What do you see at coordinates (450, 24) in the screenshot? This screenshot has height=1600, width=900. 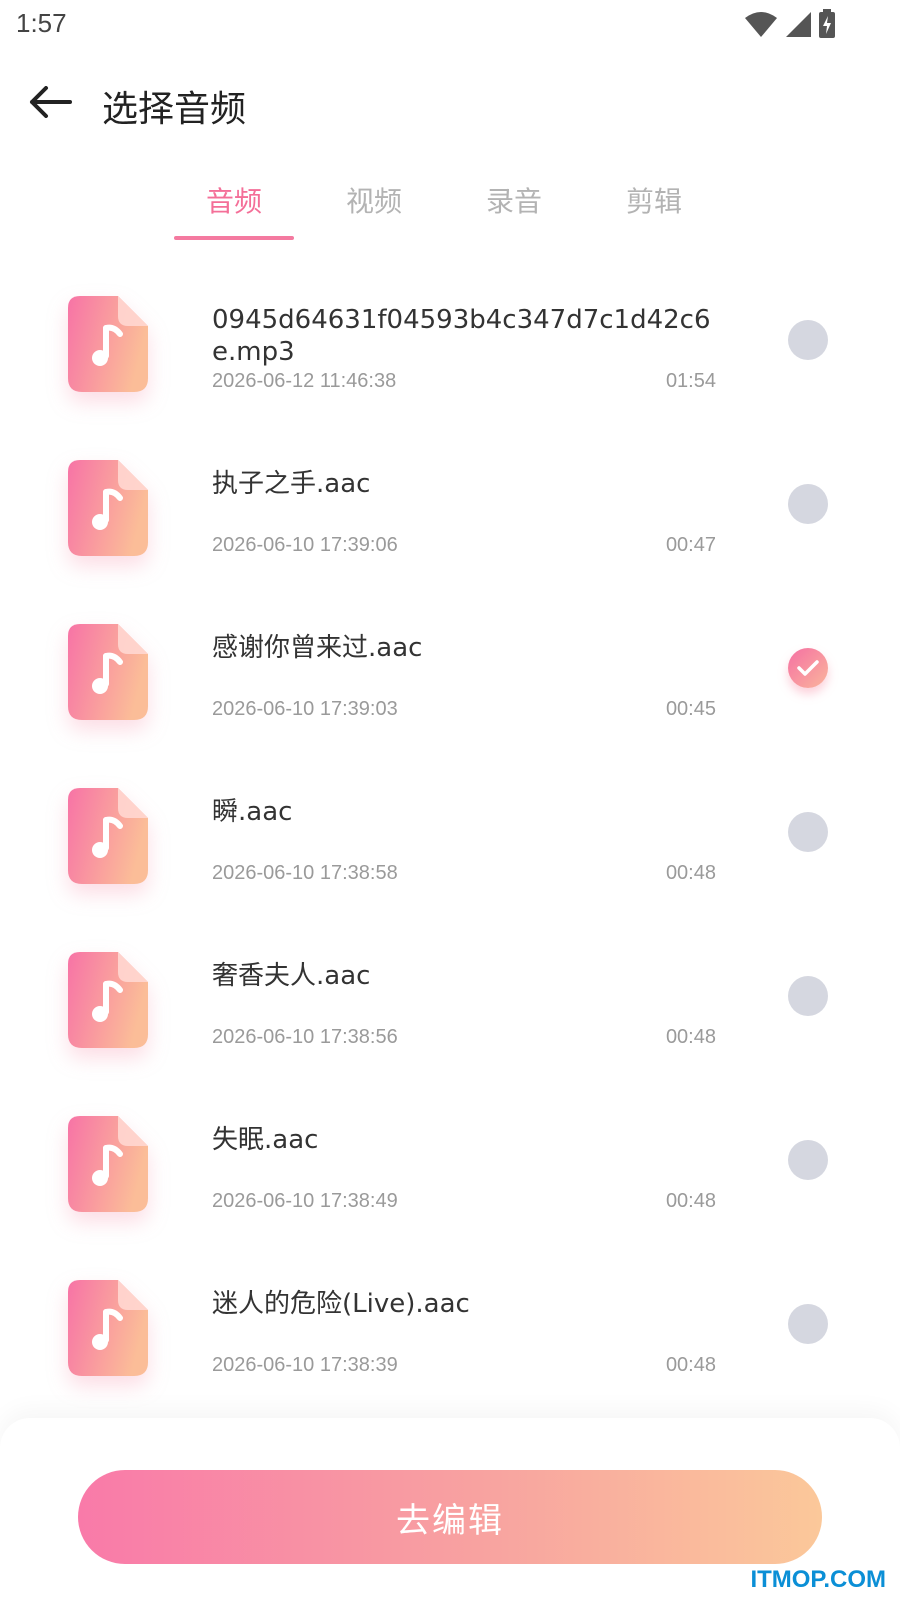 I see `status-bar: 1:57` at bounding box center [450, 24].